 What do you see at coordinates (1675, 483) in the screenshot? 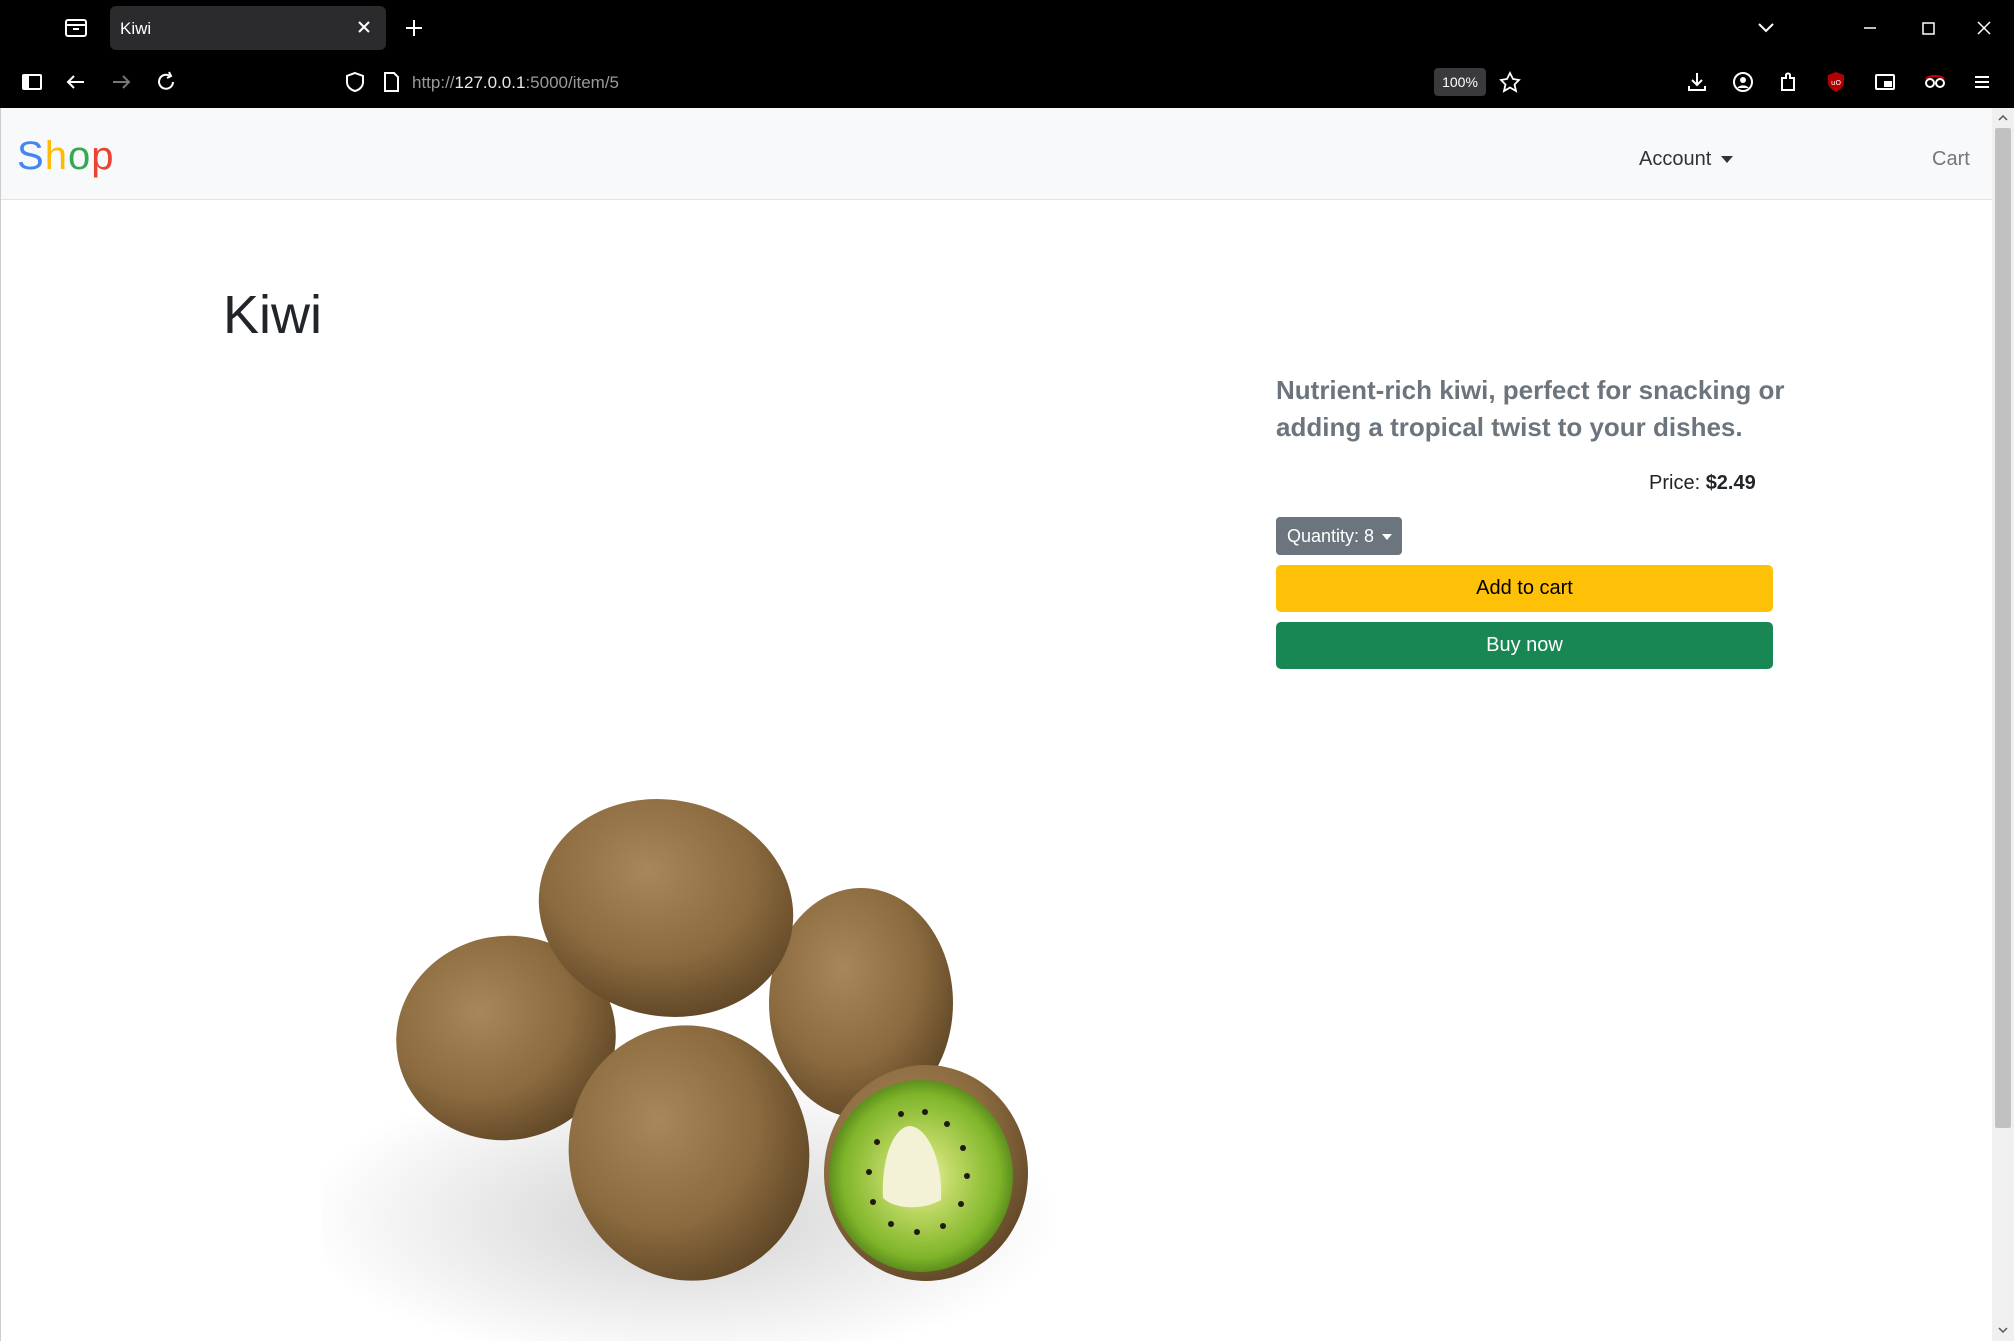
I see `price-label: Price:` at bounding box center [1675, 483].